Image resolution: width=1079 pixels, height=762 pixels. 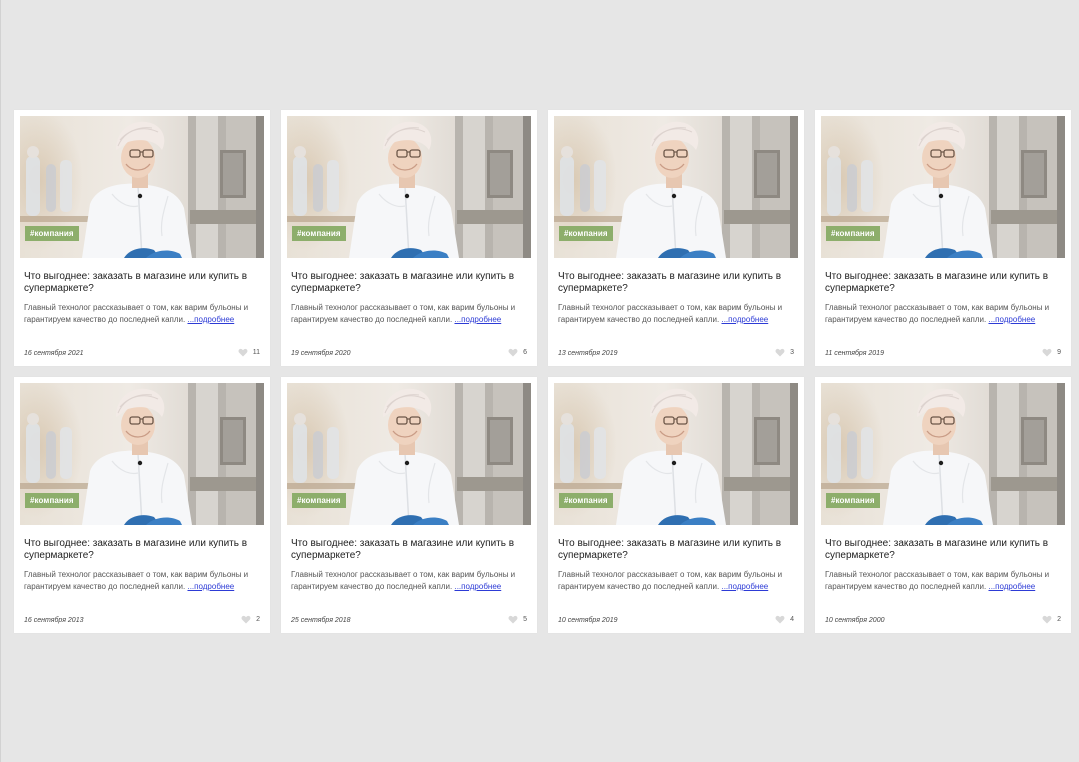 What do you see at coordinates (1059, 352) in the screenshot?
I see `like-count: 9` at bounding box center [1059, 352].